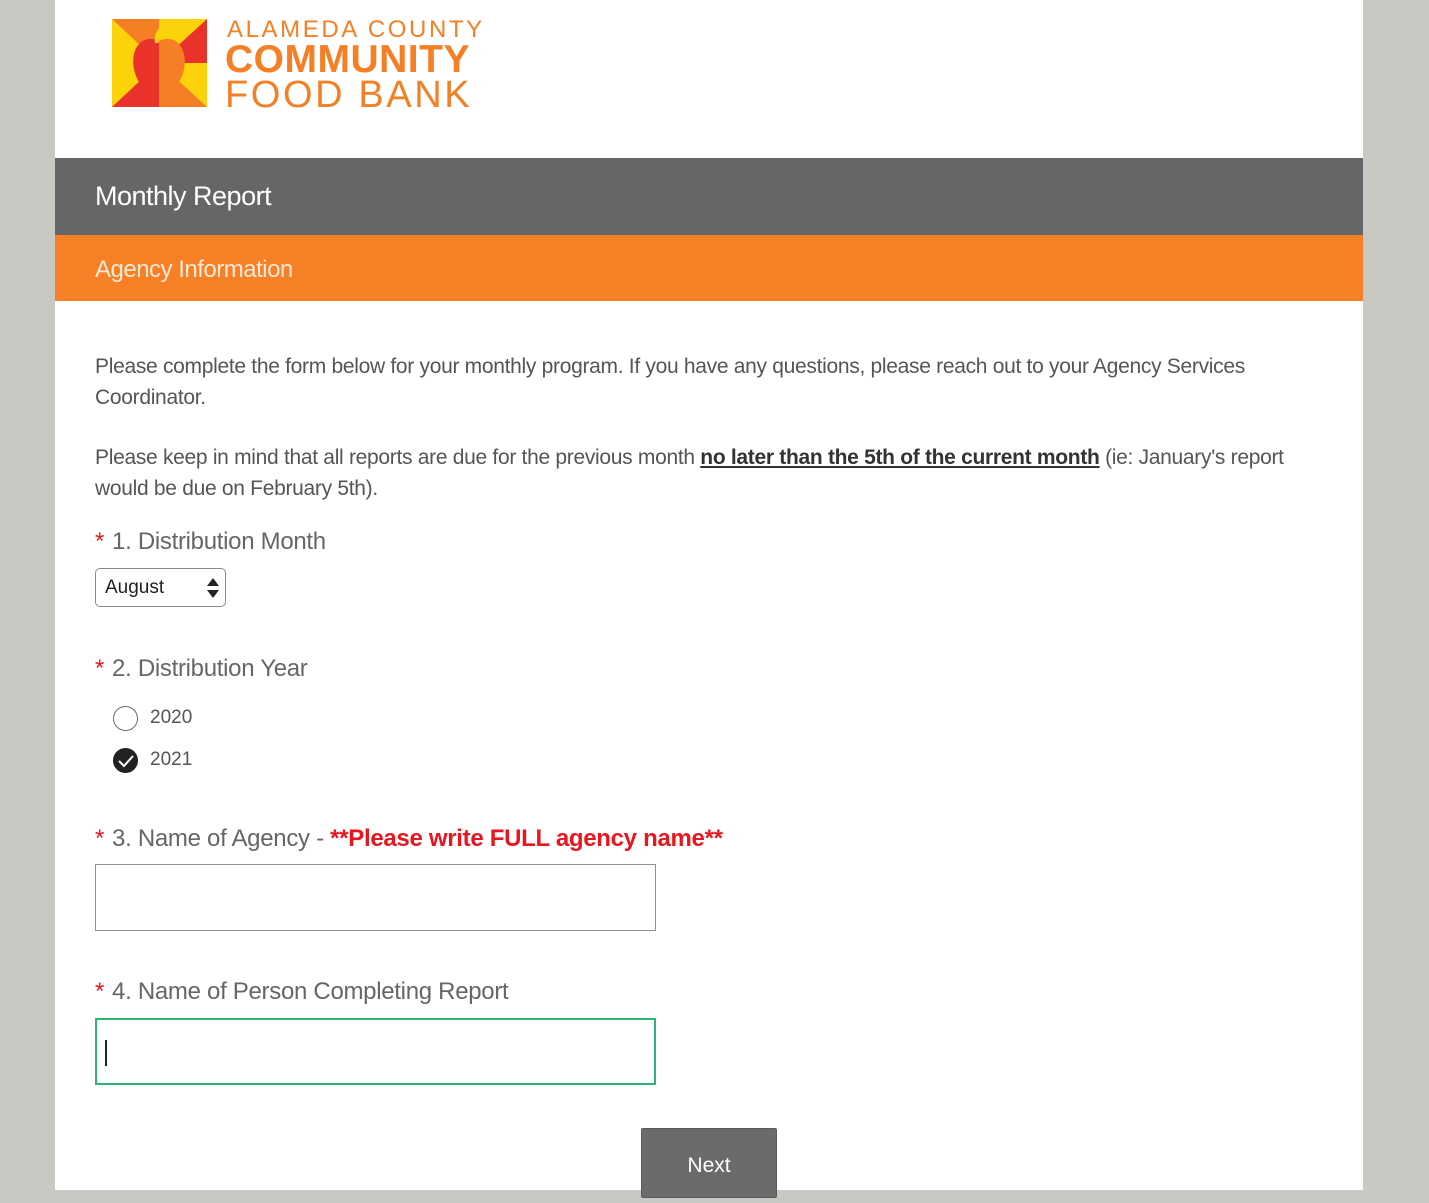 This screenshot has height=1203, width=1429. Describe the element at coordinates (125, 718) in the screenshot. I see `radio-button` at that location.